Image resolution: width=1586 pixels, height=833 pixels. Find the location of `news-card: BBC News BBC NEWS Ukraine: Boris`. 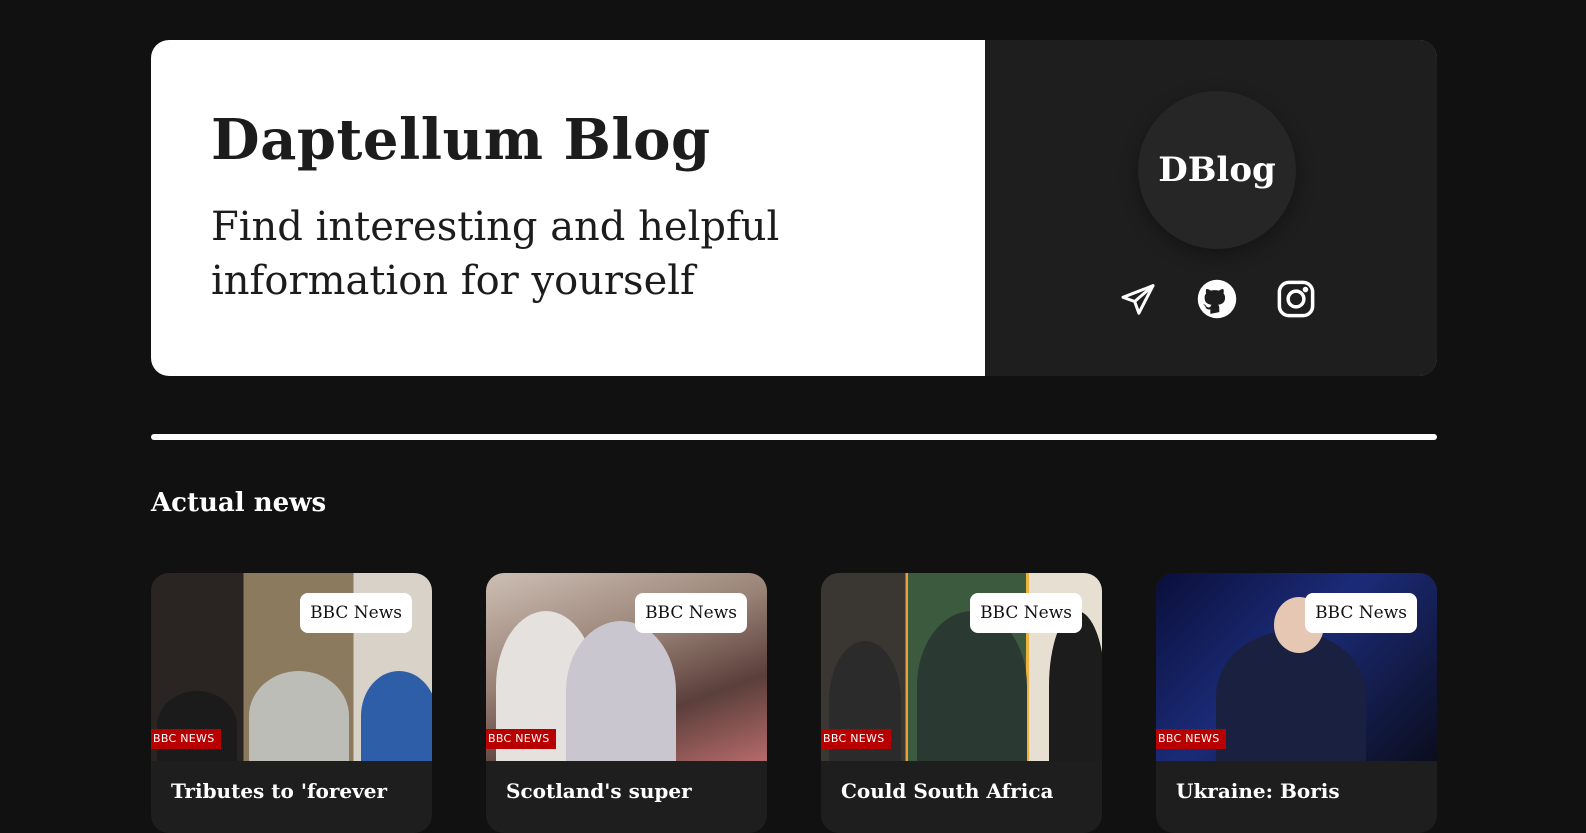

news-card: BBC News BBC NEWS Ukraine: Boris is located at coordinates (1296, 703).